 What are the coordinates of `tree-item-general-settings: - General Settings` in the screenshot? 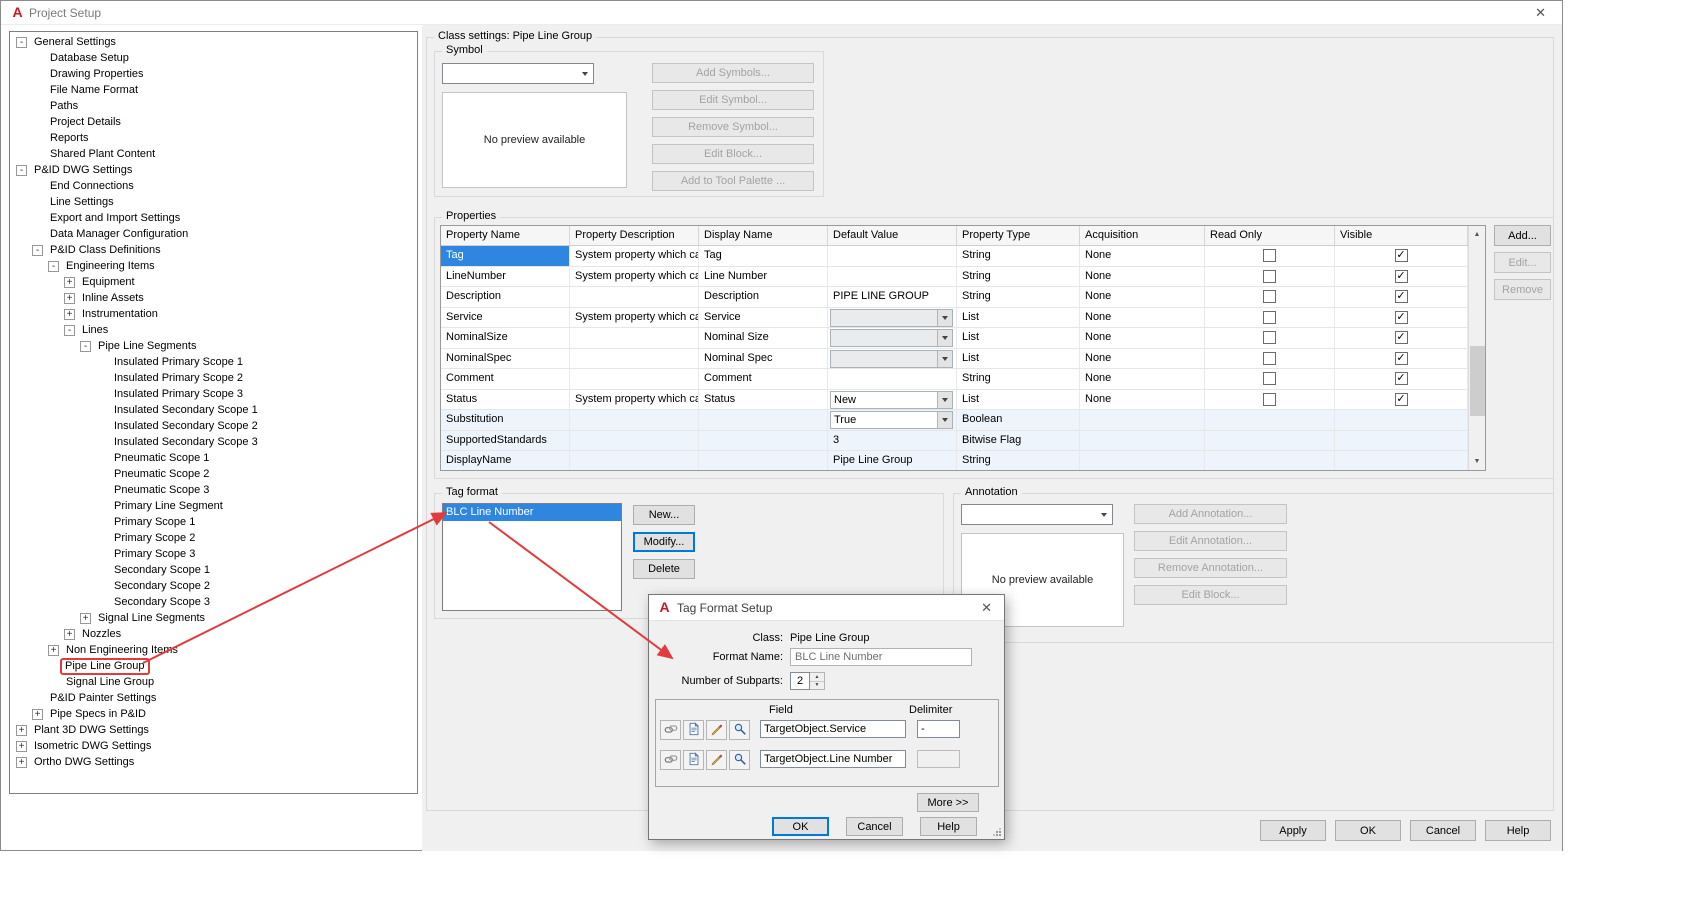 It's located at (214, 42).